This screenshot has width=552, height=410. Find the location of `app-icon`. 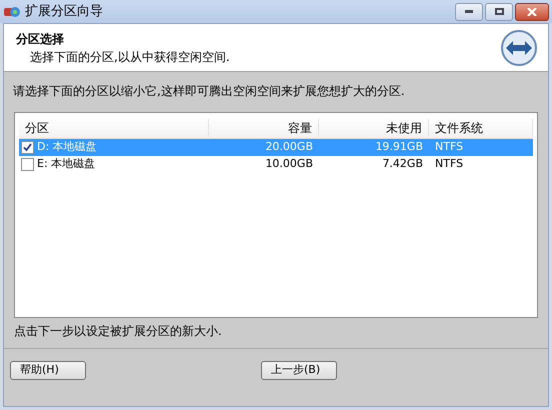

app-icon is located at coordinates (12, 11).